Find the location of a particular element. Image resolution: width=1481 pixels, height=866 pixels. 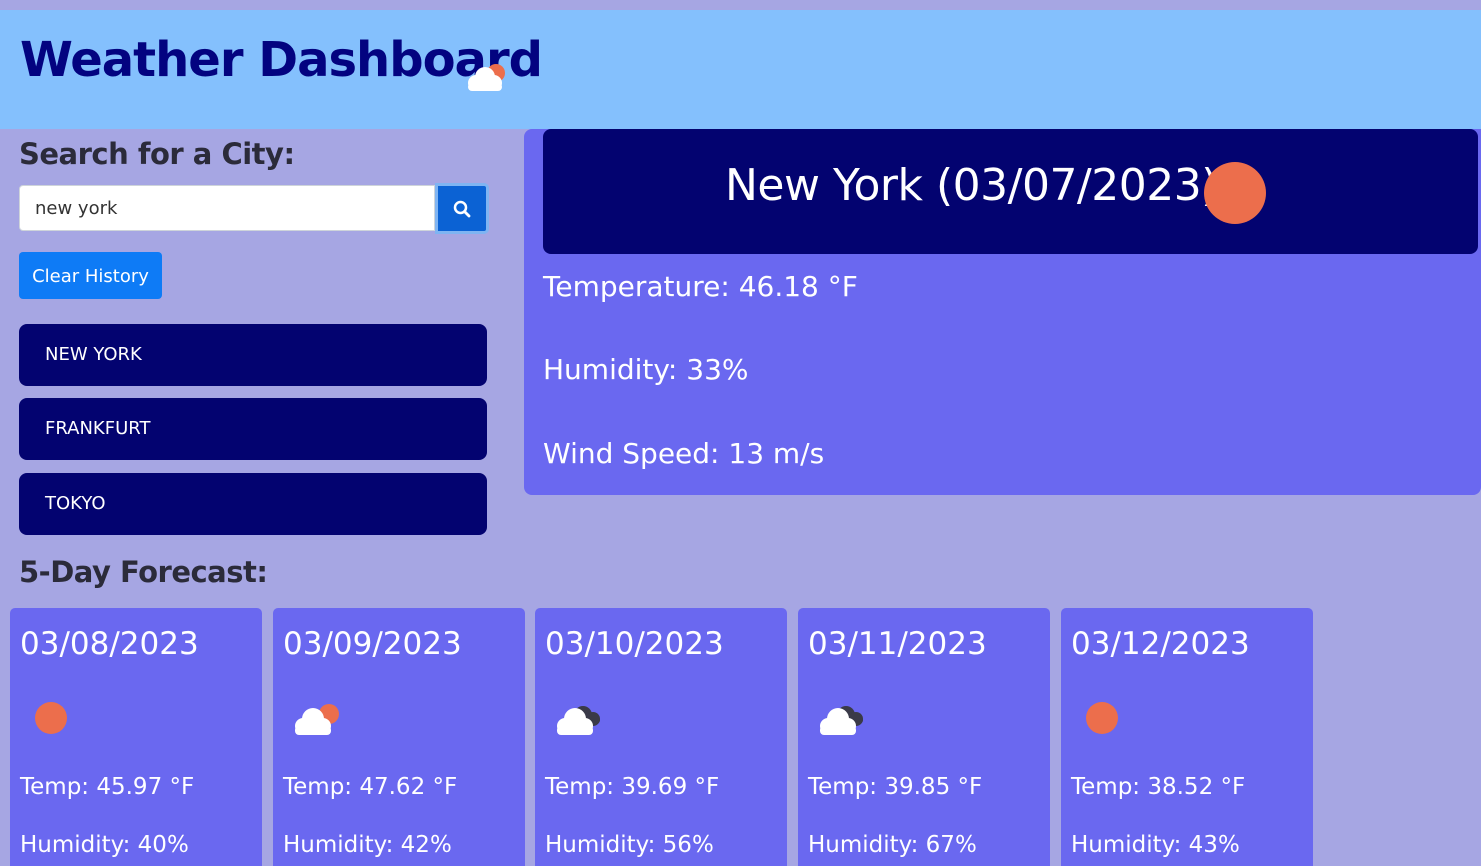

forecast-temp: Temp: 47.62 °F is located at coordinates (370, 787).